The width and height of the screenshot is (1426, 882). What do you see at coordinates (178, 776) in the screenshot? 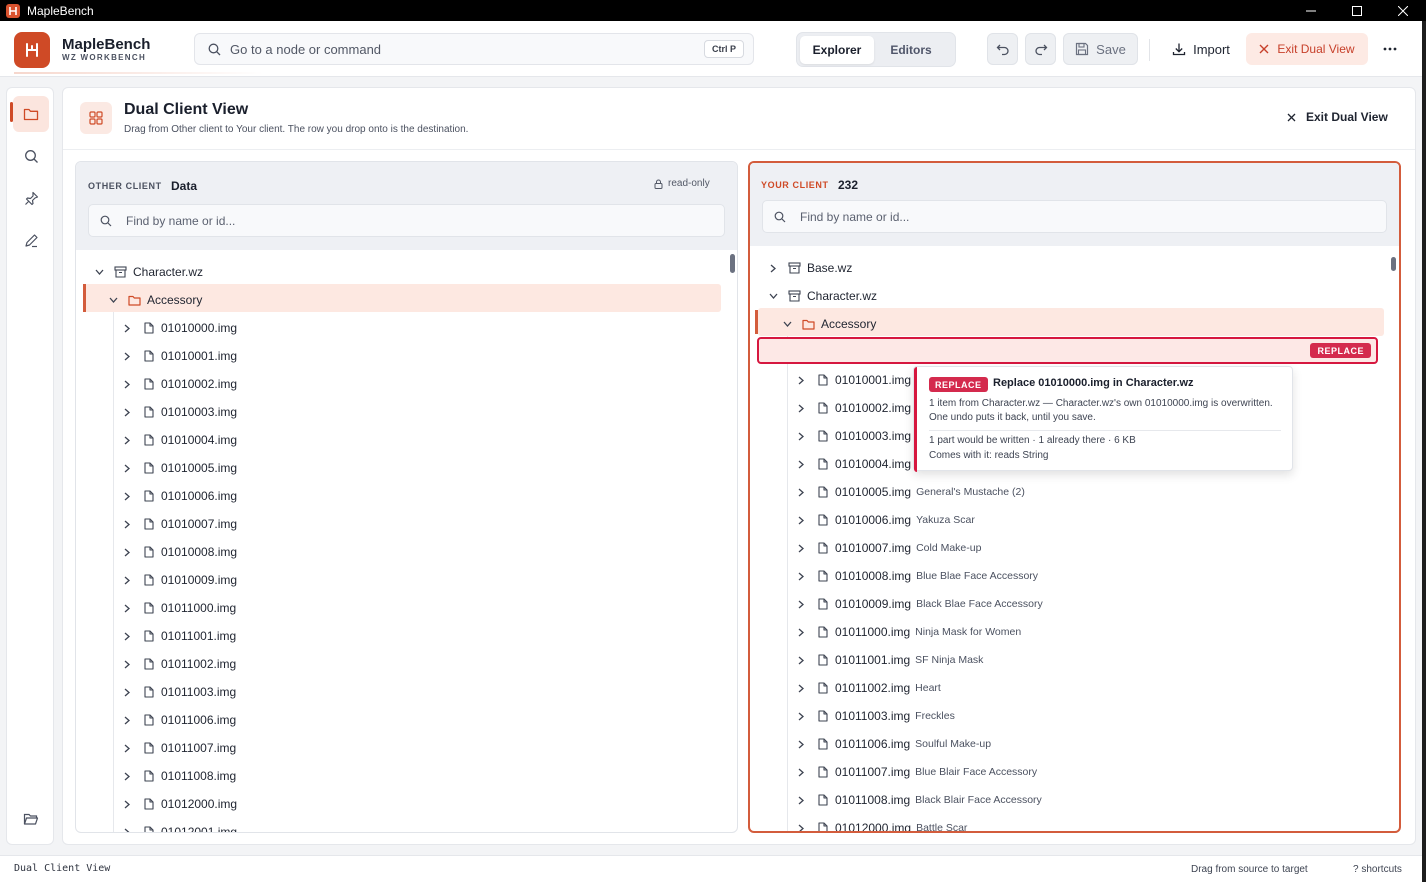
I see `tree-node-file: 01011008.img` at bounding box center [178, 776].